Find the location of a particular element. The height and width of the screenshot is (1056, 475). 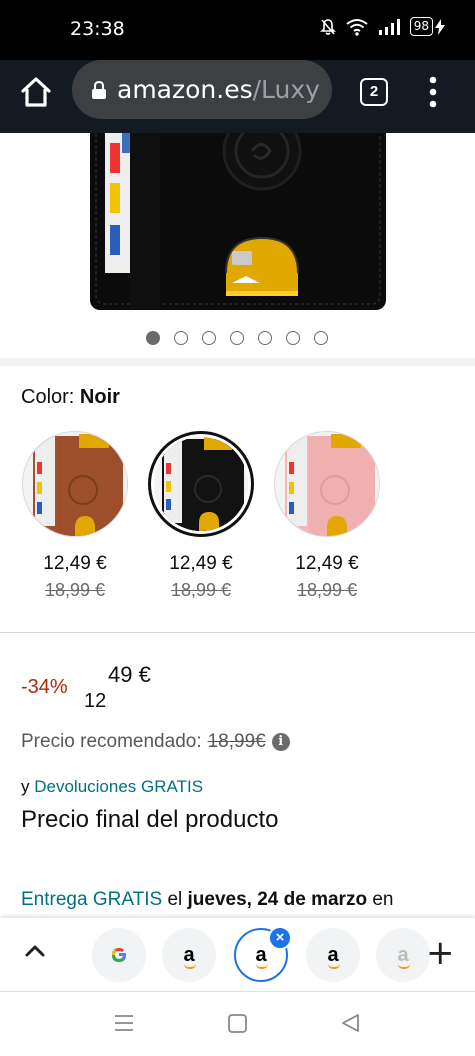

browser-toolbar: amazon.es/Luxy 2 is located at coordinates (237, 96).